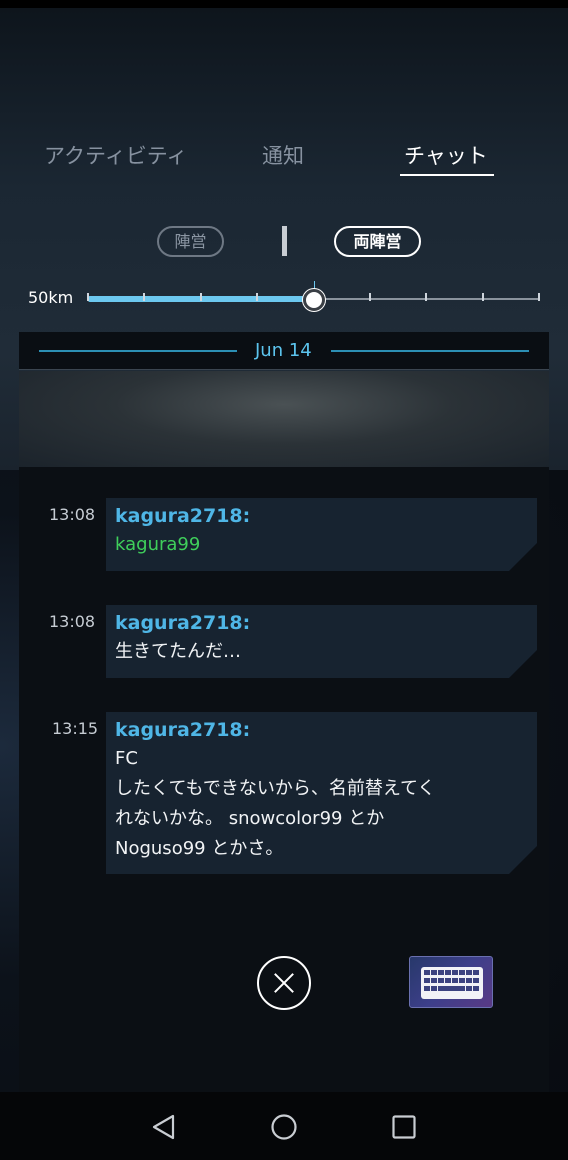 This screenshot has height=1160, width=568. I want to click on date-divider-line-right, so click(430, 351).